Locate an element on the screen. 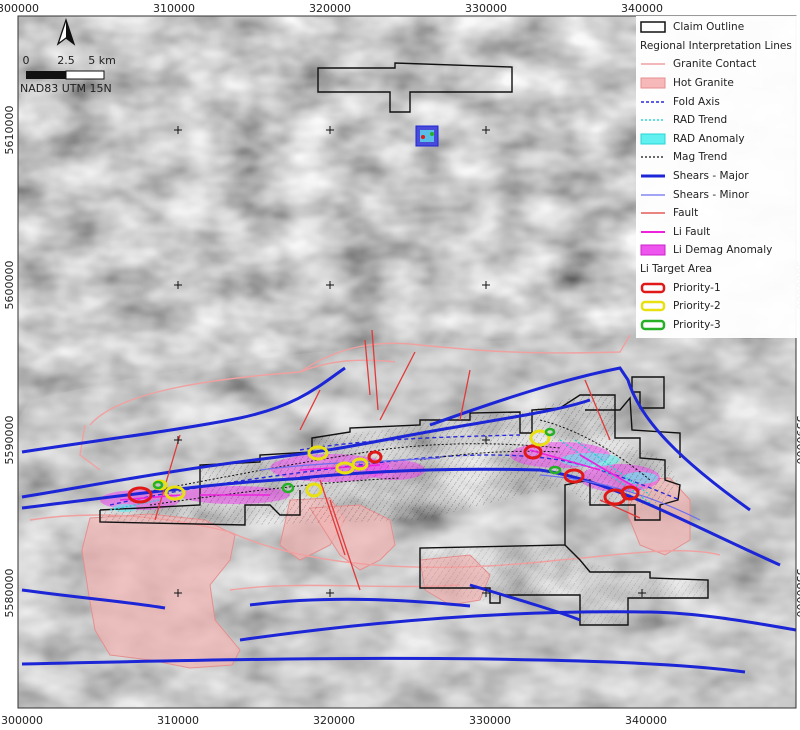 This screenshot has width=800, height=730. legend-label: Li Demag Anomaly is located at coordinates (723, 250).